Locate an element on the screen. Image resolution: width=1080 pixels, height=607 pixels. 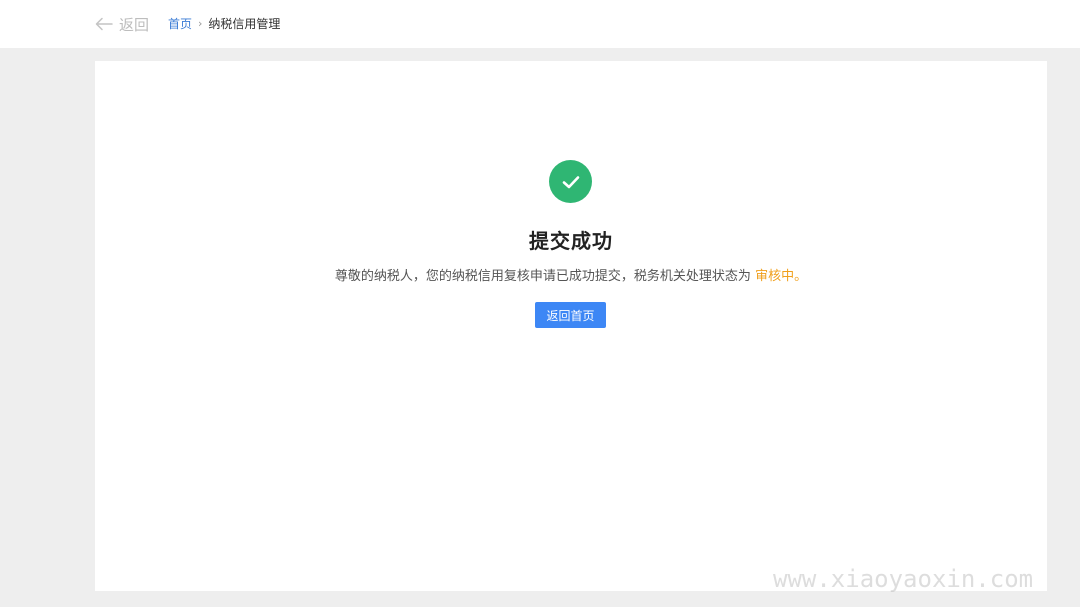
back-label: 返回 is located at coordinates (134, 24).